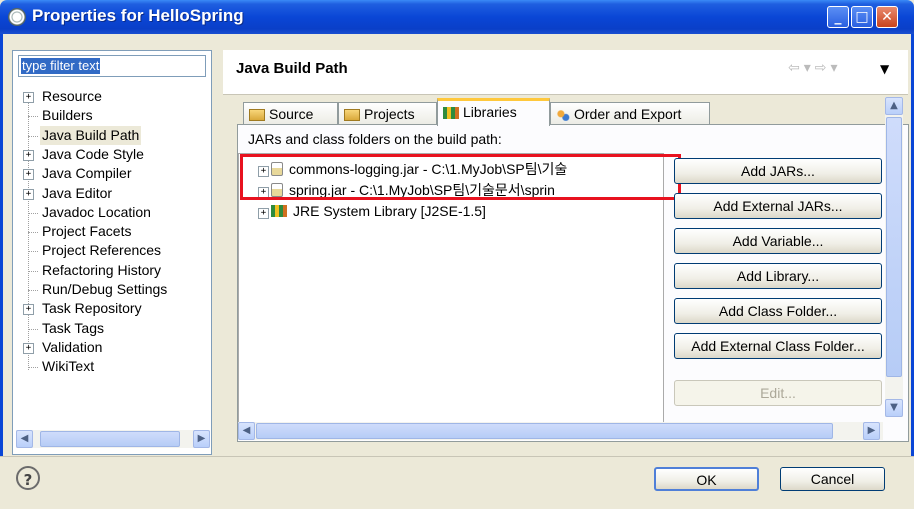 The image size is (914, 509). Describe the element at coordinates (87, 173) in the screenshot. I see `tree-item-label: Java Compiler` at that location.